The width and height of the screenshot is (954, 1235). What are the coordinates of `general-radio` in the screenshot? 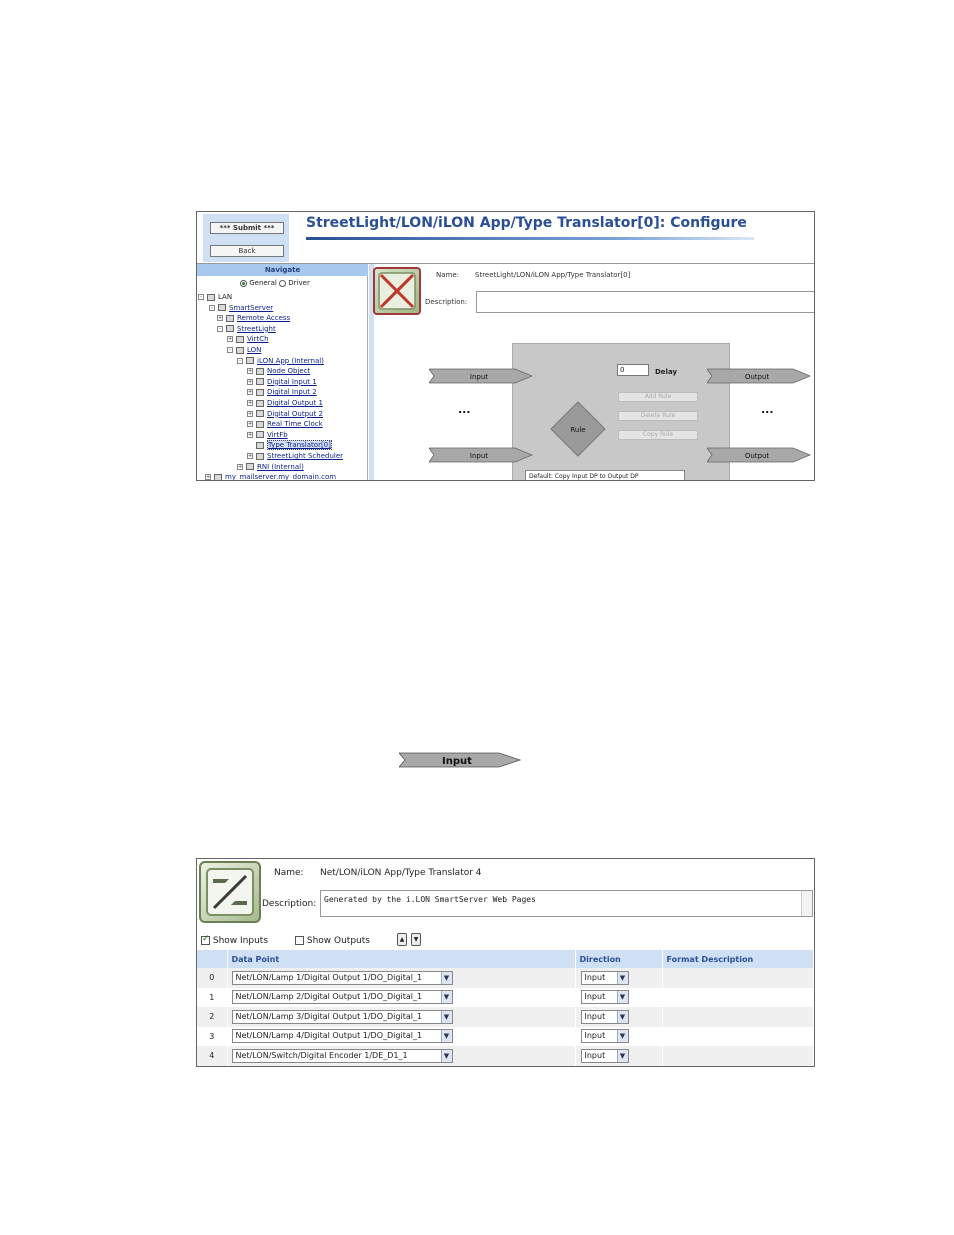 It's located at (243, 283).